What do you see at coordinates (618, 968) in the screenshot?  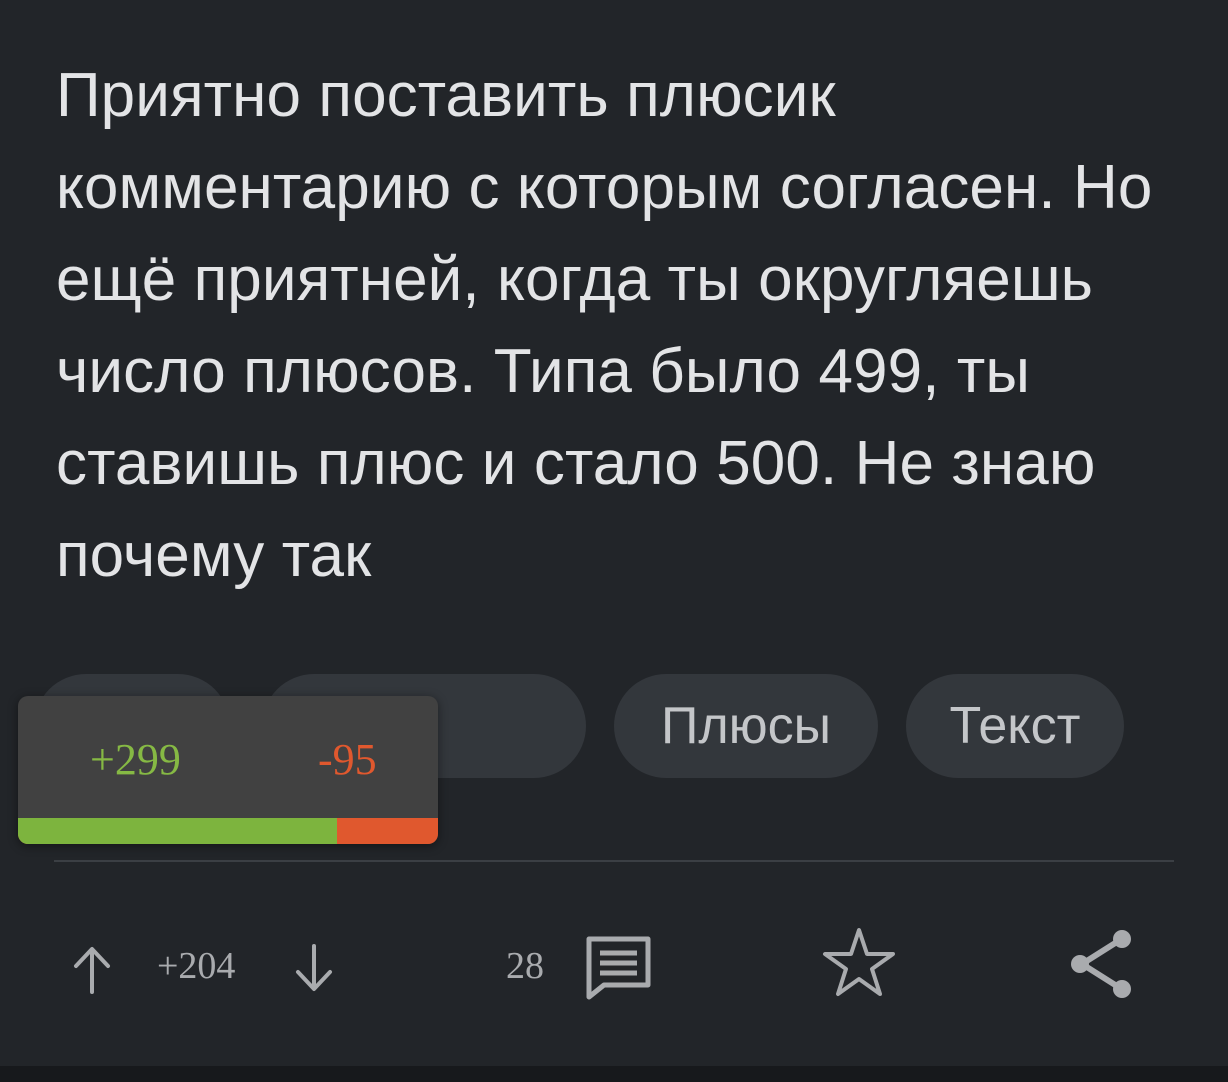 I see `comment-icon` at bounding box center [618, 968].